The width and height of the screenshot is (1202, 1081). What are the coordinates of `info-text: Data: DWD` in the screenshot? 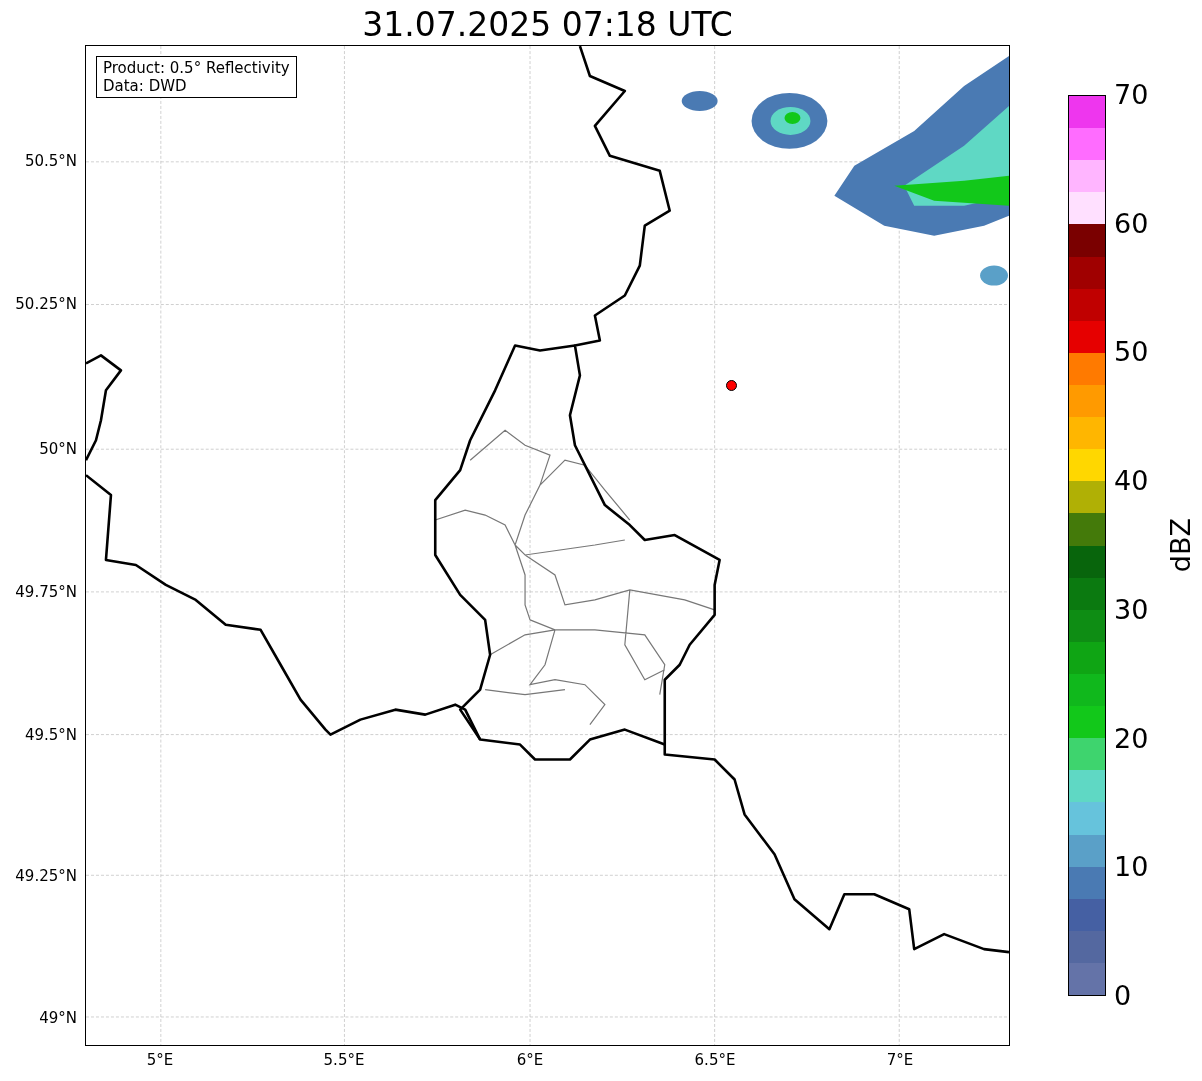 It's located at (145, 86).